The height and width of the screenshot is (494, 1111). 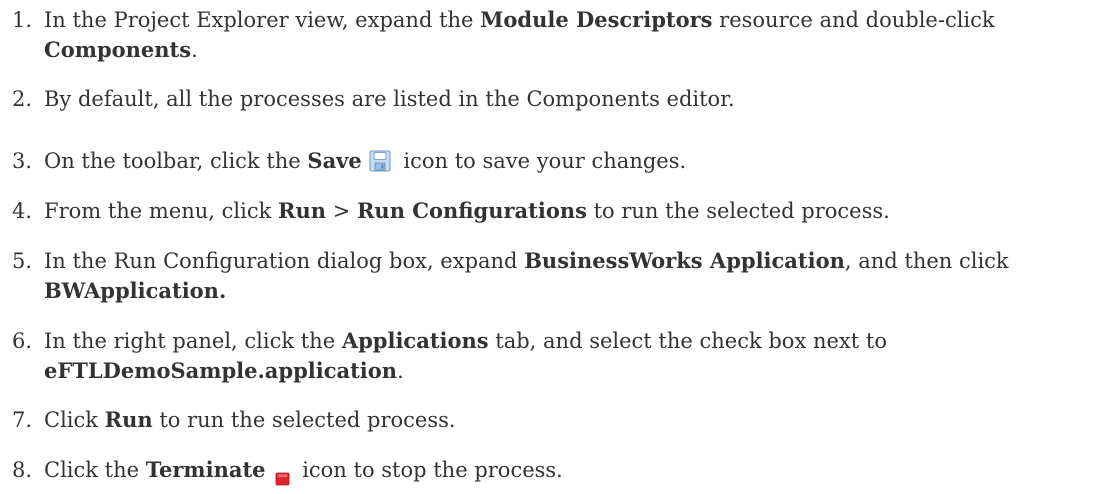 What do you see at coordinates (471, 210) in the screenshot?
I see `step-bold-run-configurations: Run Configurations` at bounding box center [471, 210].